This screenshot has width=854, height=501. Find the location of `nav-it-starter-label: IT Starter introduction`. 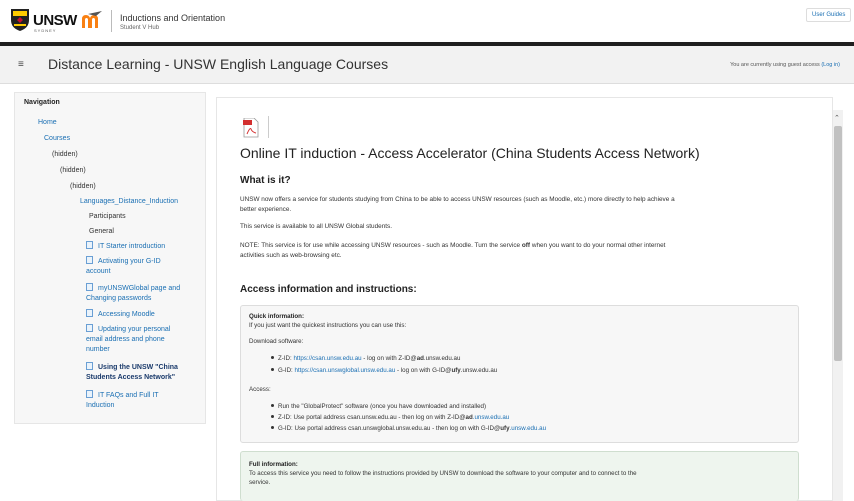

nav-it-starter-label: IT Starter introduction is located at coordinates (132, 246).